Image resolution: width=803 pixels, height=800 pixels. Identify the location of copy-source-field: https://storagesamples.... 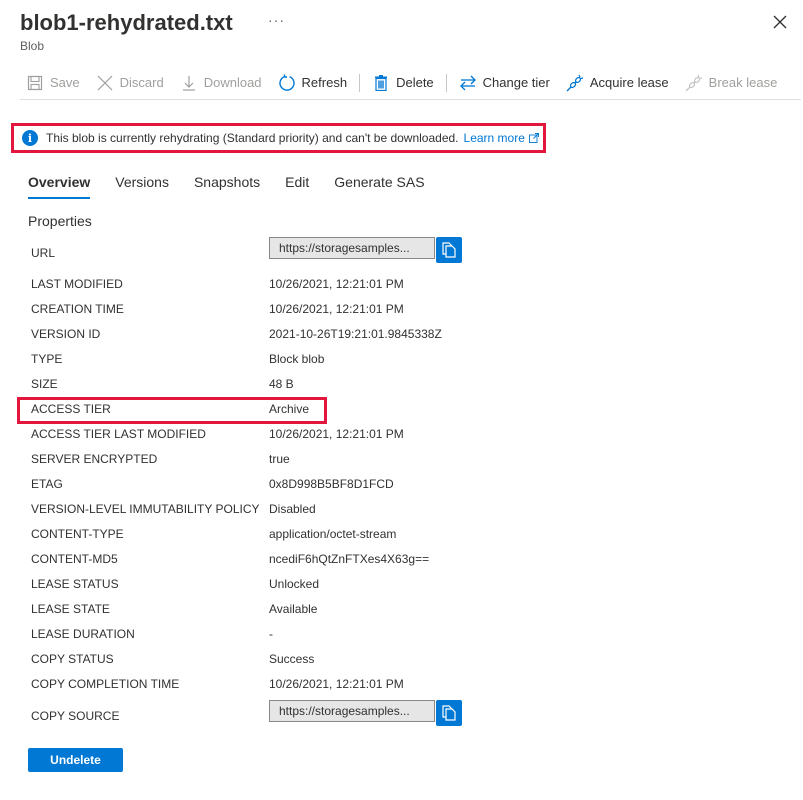
(352, 711).